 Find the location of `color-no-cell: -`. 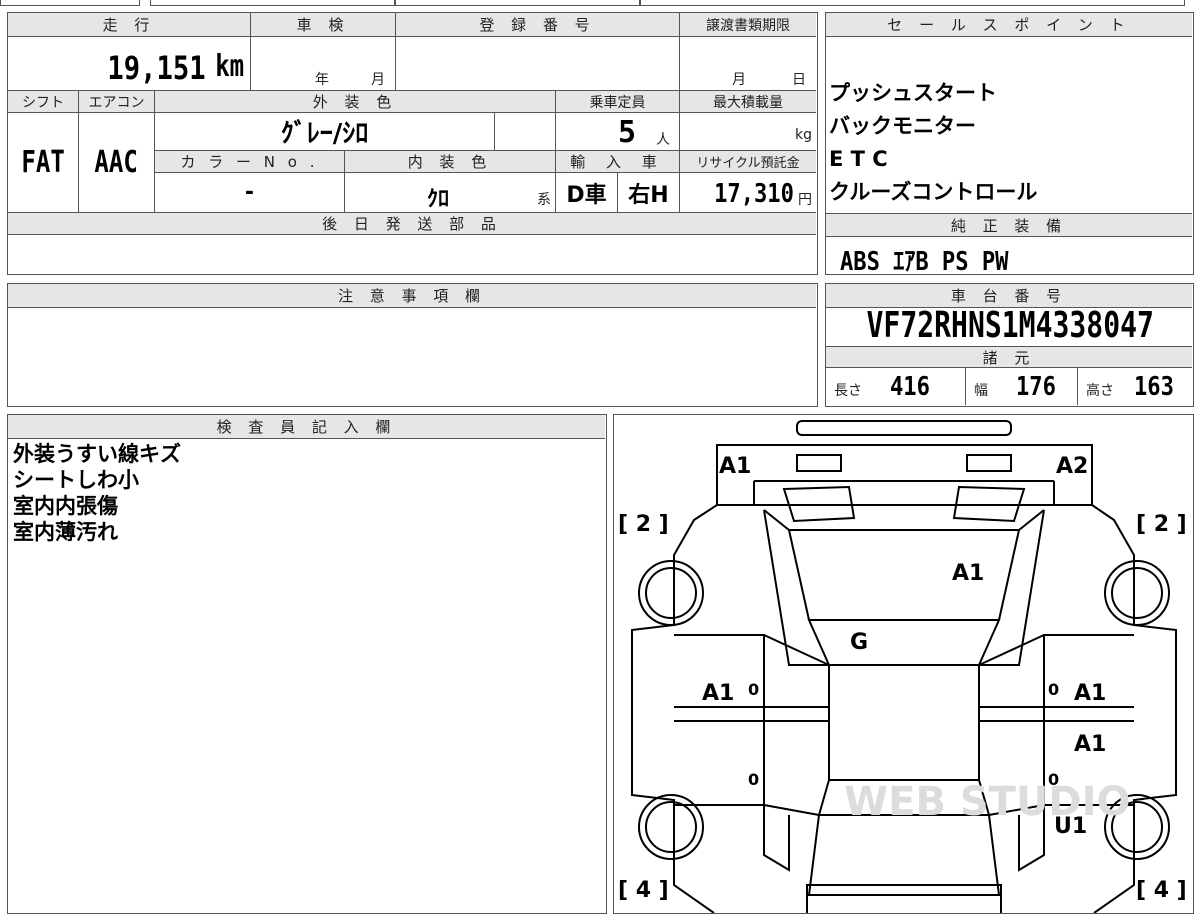

color-no-cell: - is located at coordinates (250, 193).